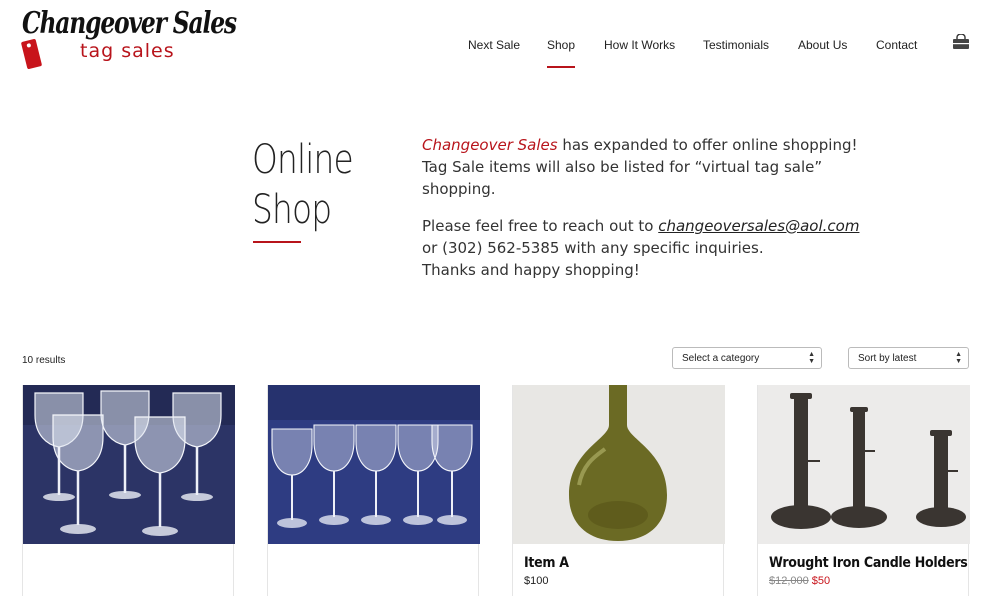 This screenshot has width=1000, height=596. What do you see at coordinates (292, 210) in the screenshot?
I see `page-title-line2: Shop` at bounding box center [292, 210].